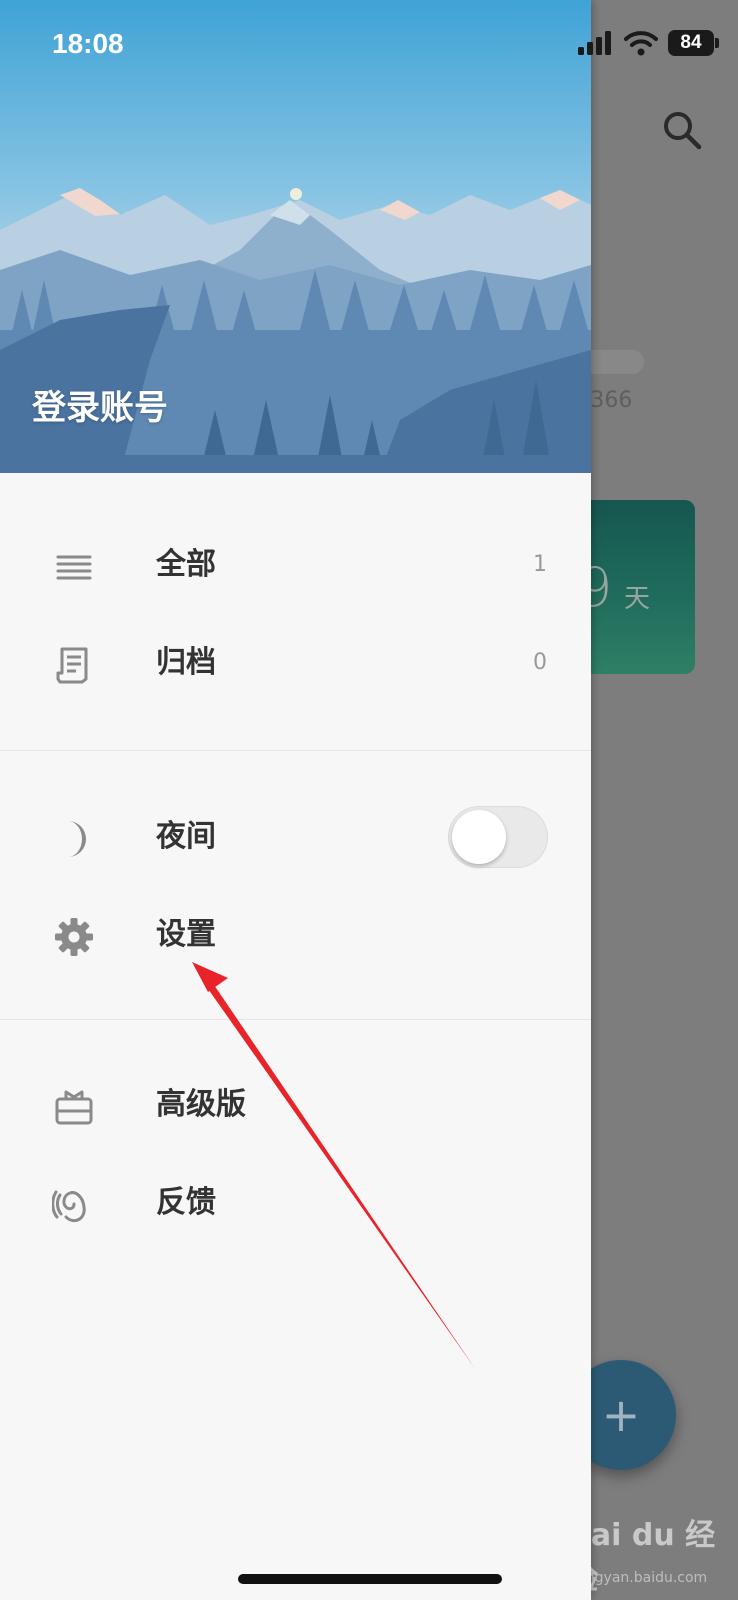  I want to click on archive-icon, so click(72, 665).